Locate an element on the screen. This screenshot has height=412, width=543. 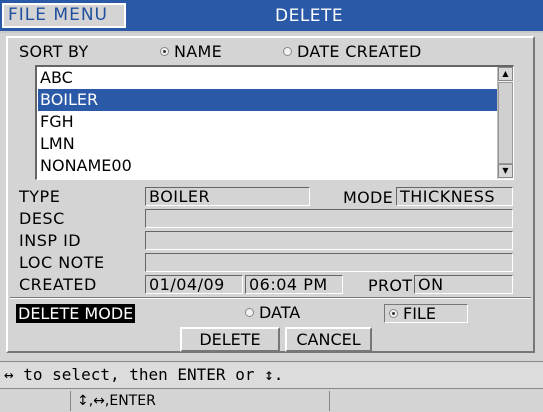
key-hint: ↕,↔,ENTER is located at coordinates (200, 401).